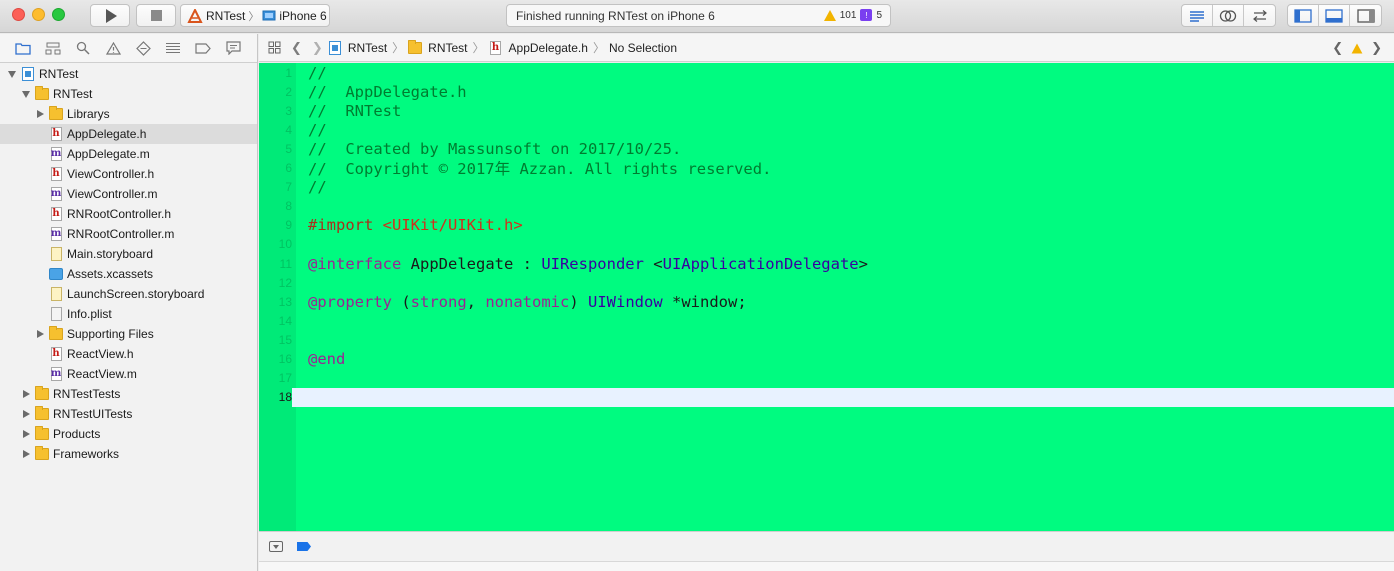  I want to click on code-line: 15, so click(826, 339).